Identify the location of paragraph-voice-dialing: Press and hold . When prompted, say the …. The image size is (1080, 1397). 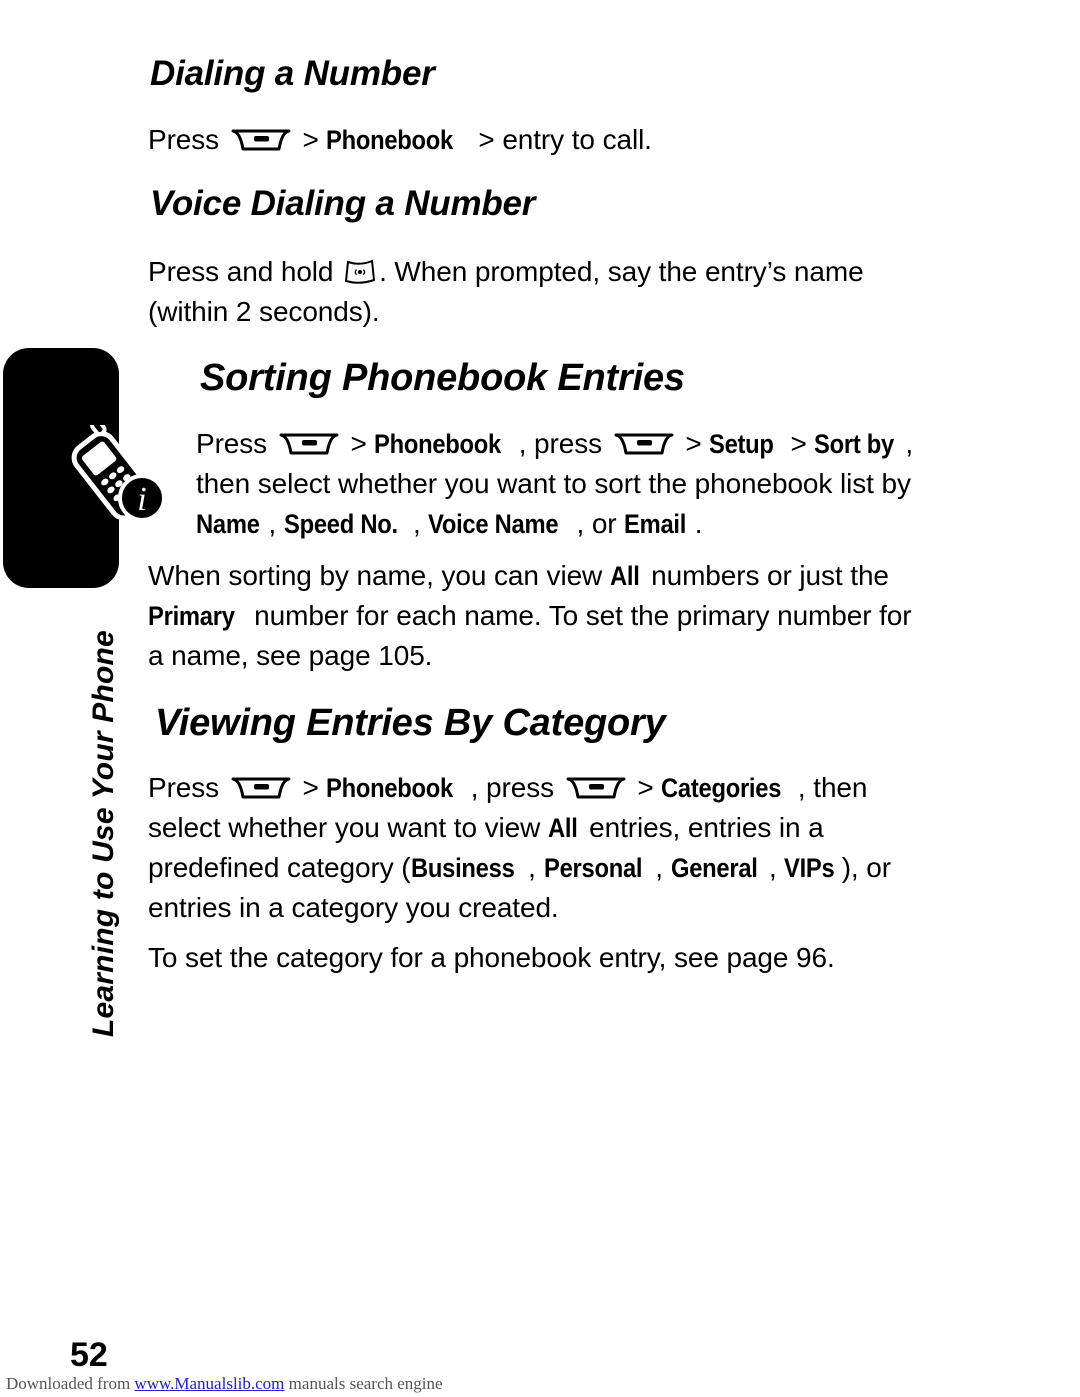
(543, 292).